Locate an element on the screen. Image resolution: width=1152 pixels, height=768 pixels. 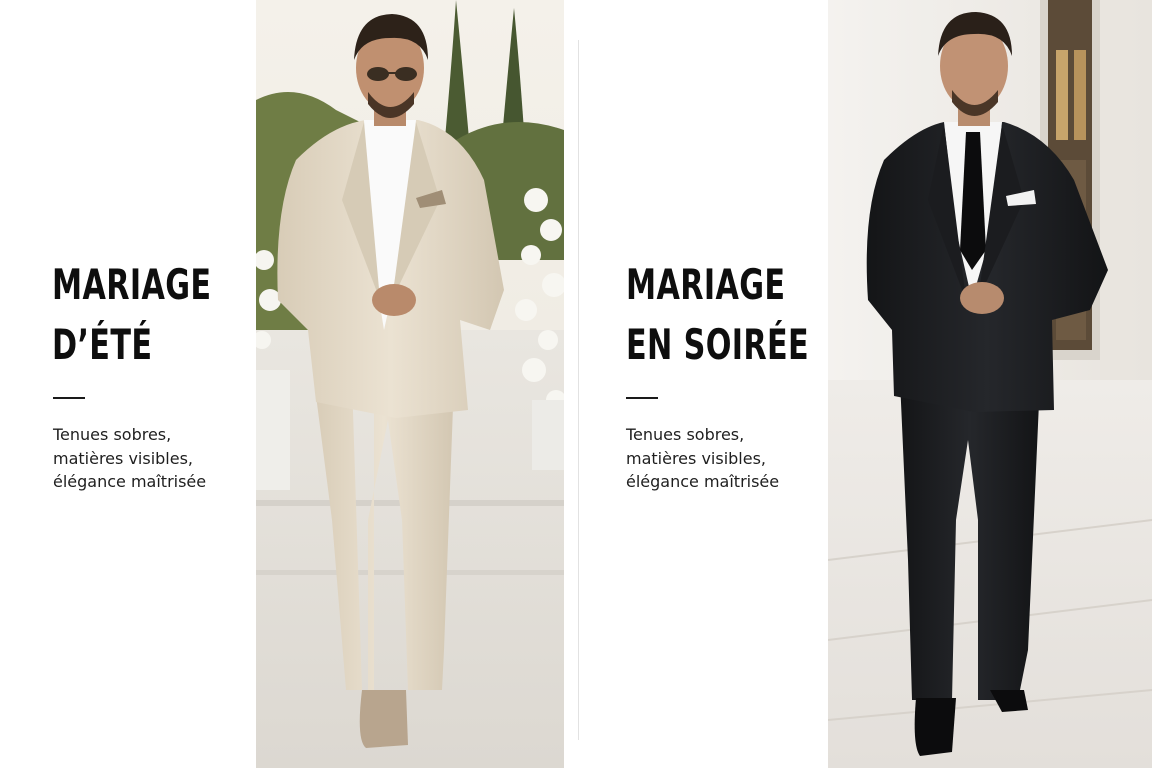
evening-wedding-title: MARIAGE EN SOIRÉE is located at coordinates (717, 315).